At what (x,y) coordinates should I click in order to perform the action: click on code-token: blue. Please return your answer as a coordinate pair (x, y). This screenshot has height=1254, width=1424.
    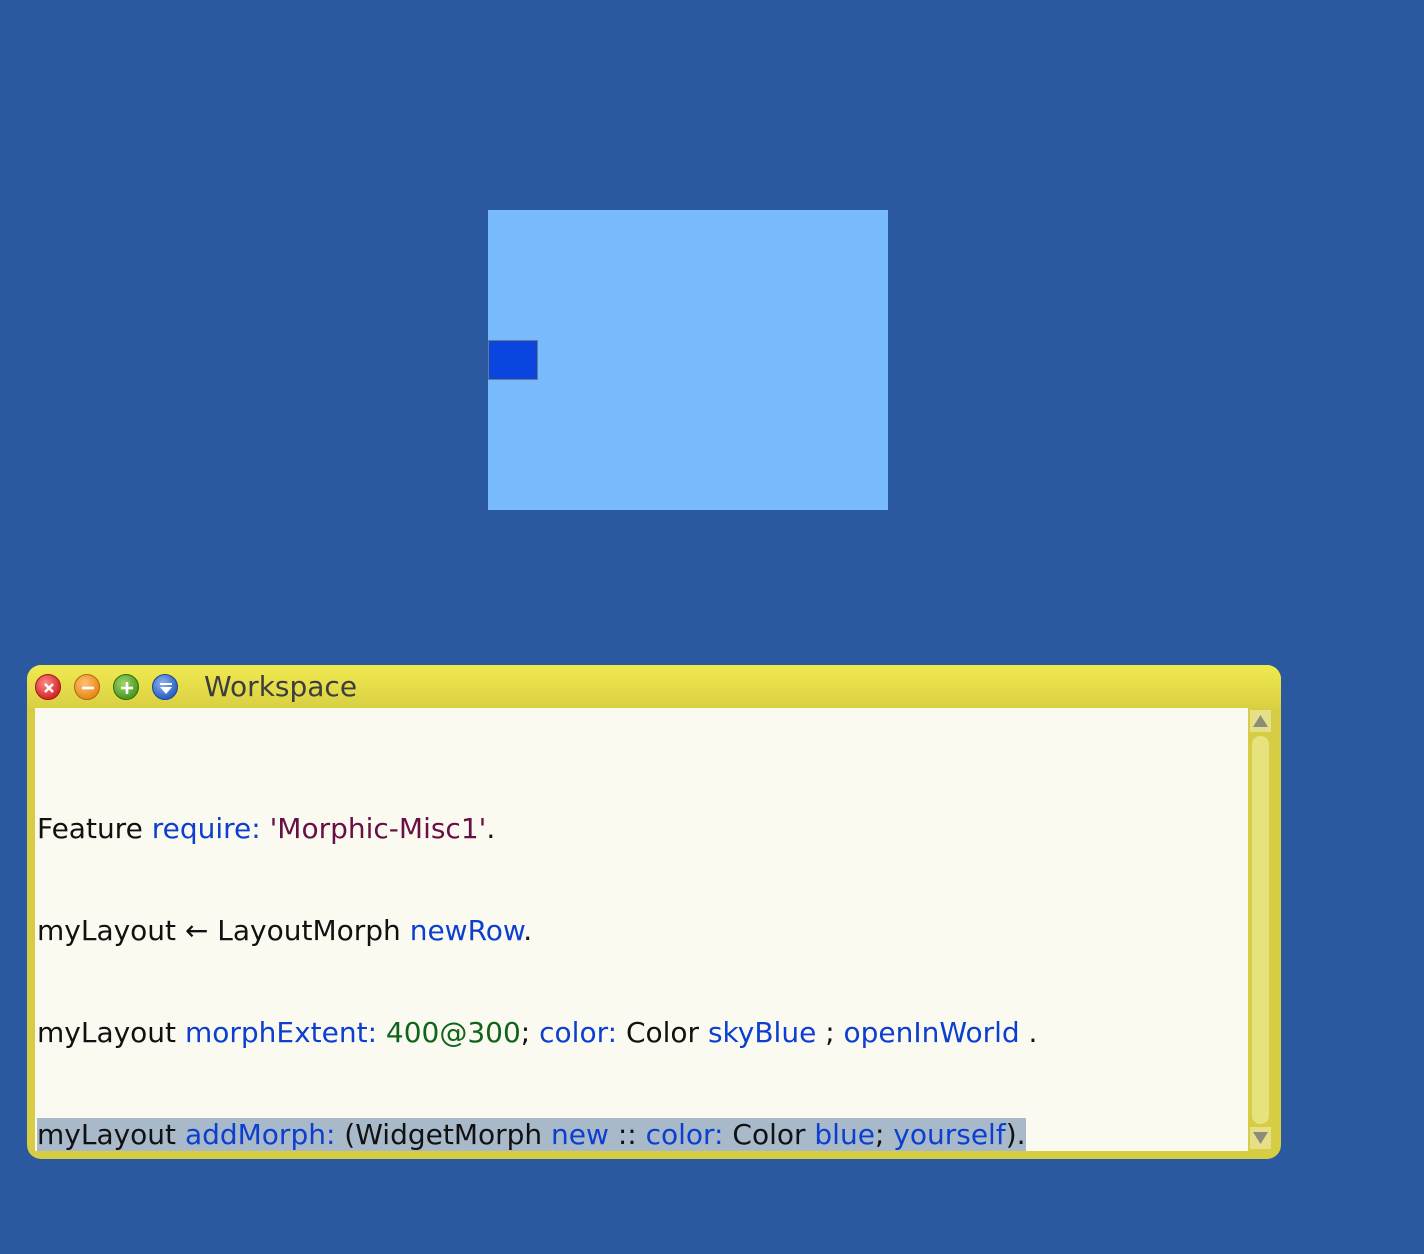
    Looking at the image, I should click on (844, 1134).